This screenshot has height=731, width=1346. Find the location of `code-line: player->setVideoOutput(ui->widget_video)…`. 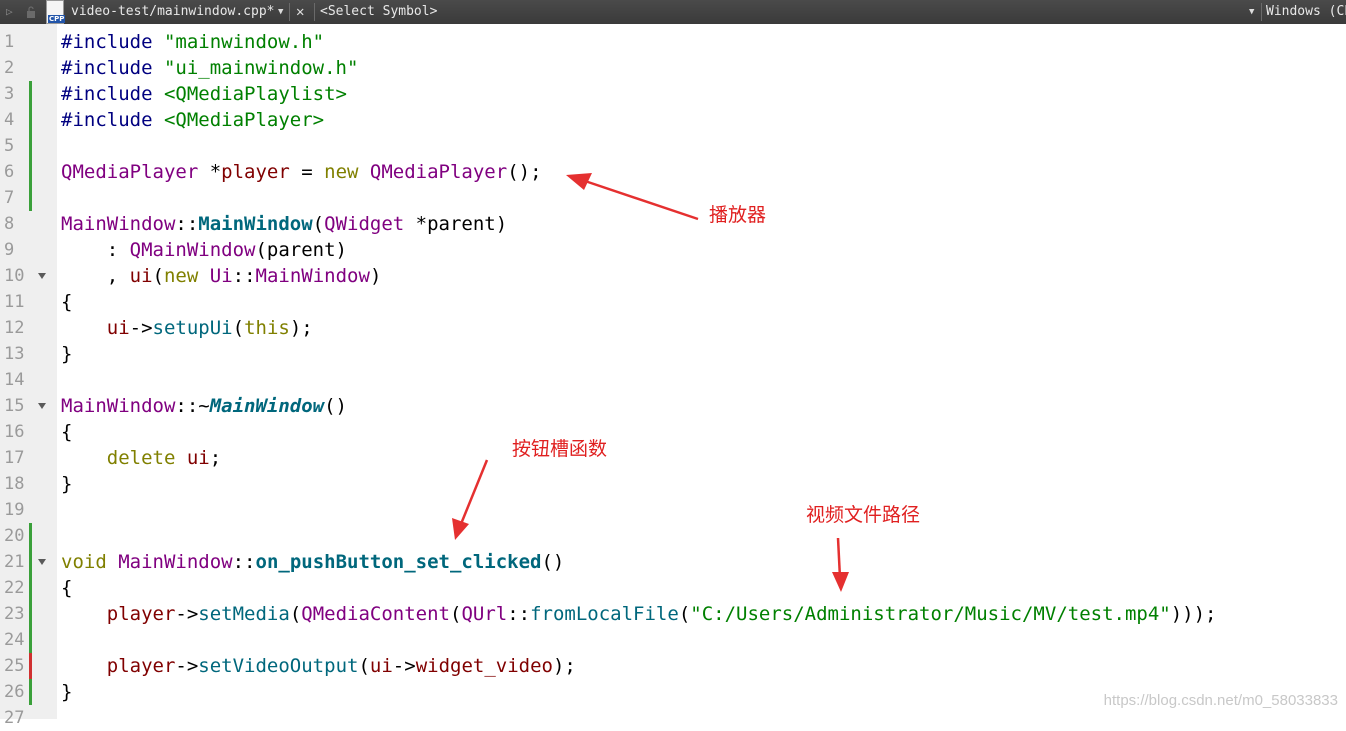

code-line: player->setVideoOutput(ui->widget_video)… is located at coordinates (318, 666).